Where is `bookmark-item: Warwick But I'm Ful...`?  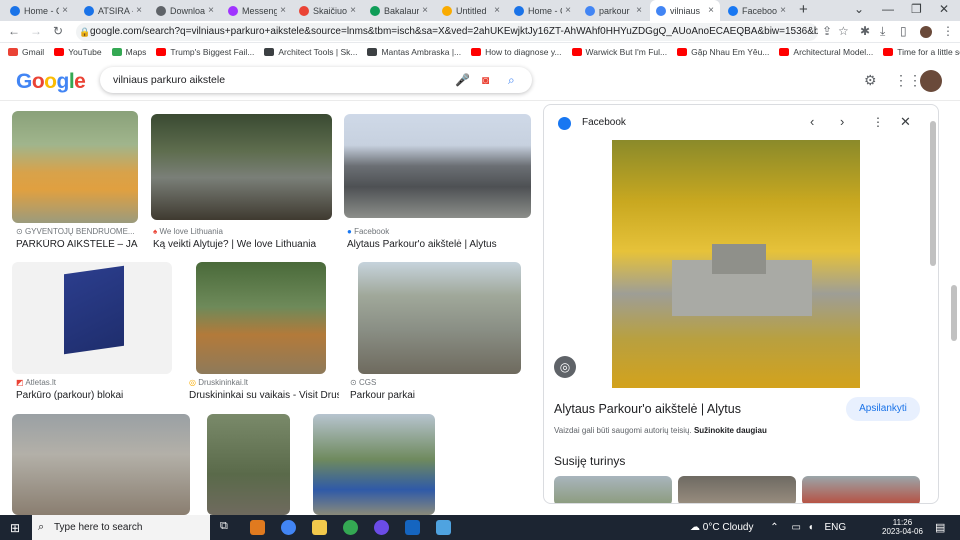 bookmark-item: Warwick But I'm Ful... is located at coordinates (619, 52).